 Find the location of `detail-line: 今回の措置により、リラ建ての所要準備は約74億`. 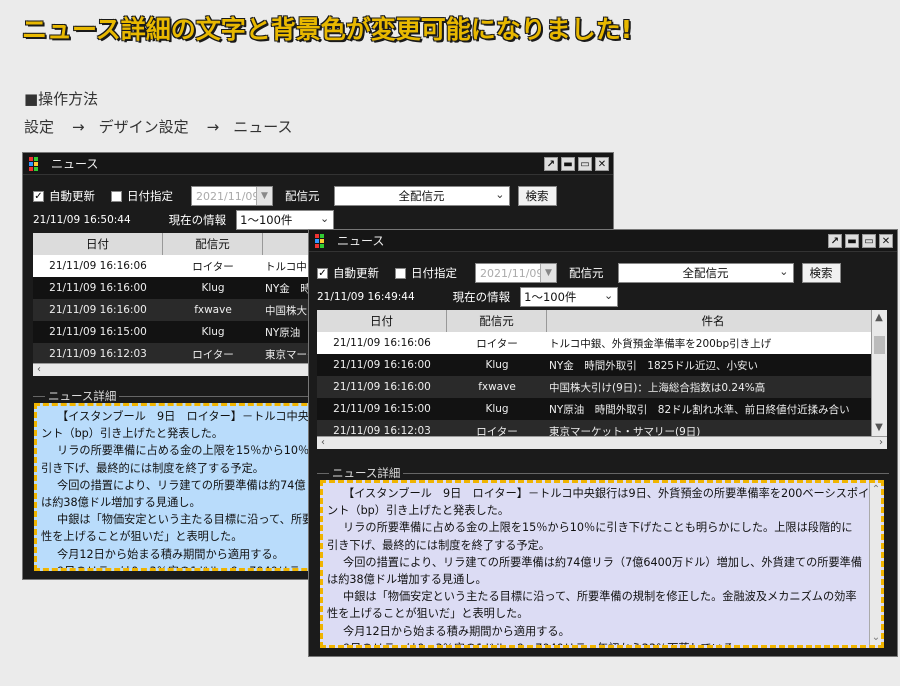

detail-line: 今回の措置により、リラ建ての所要準備は約74億 is located at coordinates (181, 485).